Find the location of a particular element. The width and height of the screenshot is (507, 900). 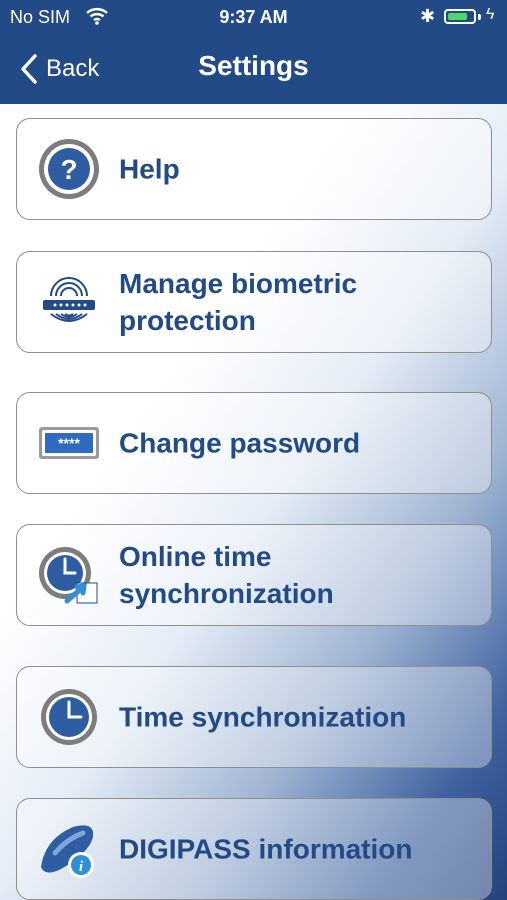

time-sync-label: Time synchronization is located at coordinates (263, 717).